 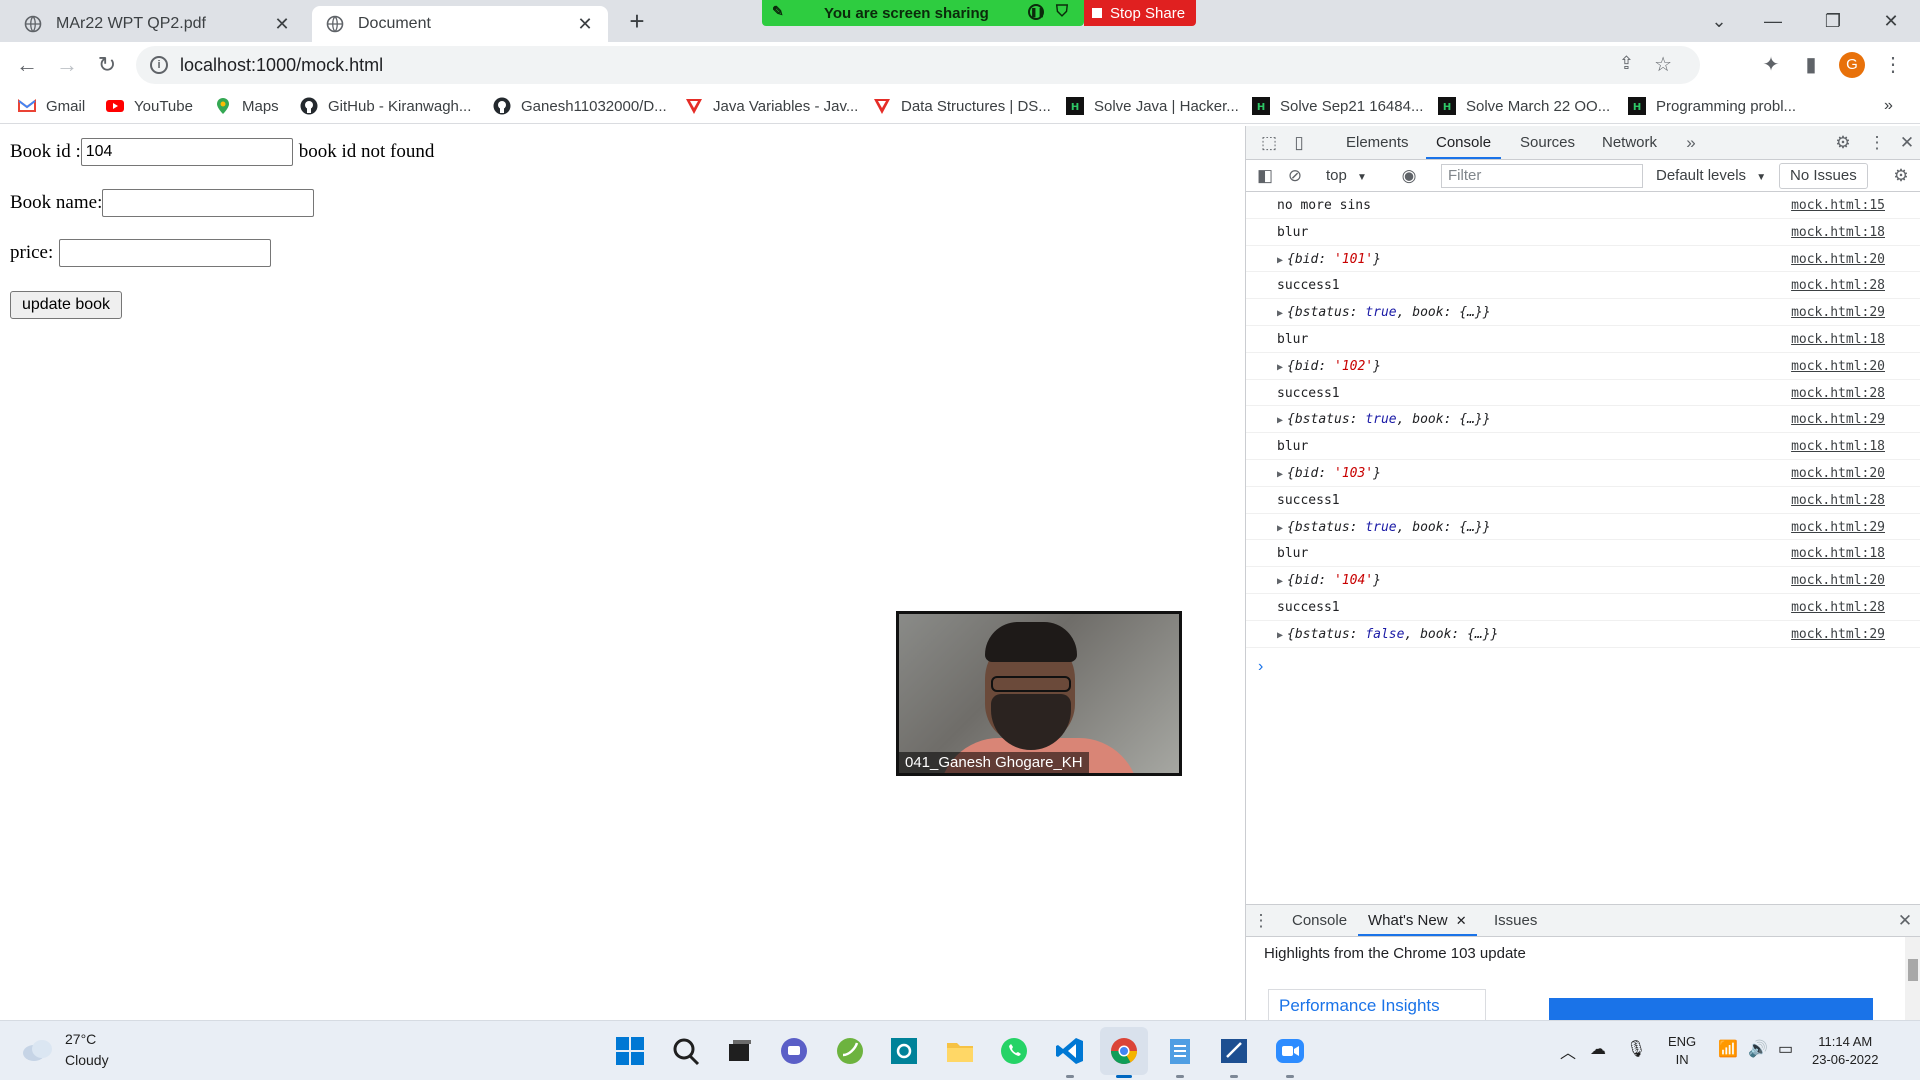 What do you see at coordinates (1377, 142) in the screenshot?
I see `tab-elements: Elements` at bounding box center [1377, 142].